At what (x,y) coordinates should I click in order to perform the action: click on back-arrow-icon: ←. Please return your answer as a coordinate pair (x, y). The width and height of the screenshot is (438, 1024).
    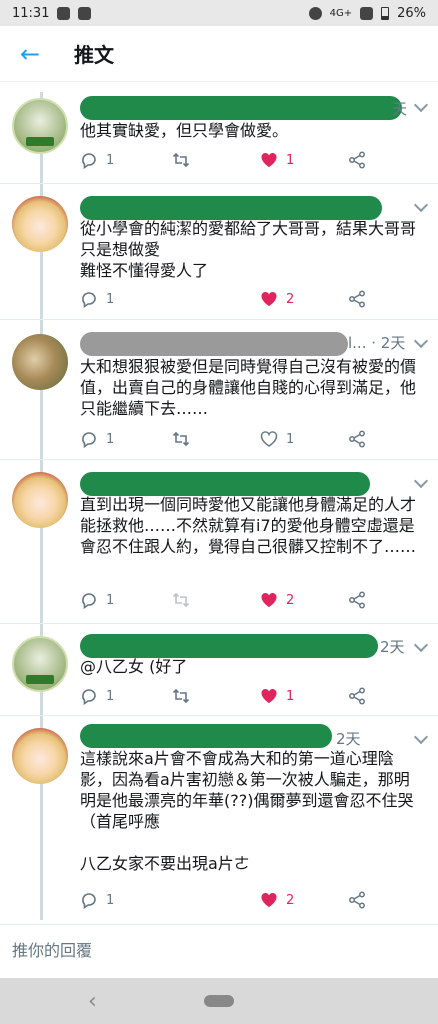
    Looking at the image, I should click on (30, 54).